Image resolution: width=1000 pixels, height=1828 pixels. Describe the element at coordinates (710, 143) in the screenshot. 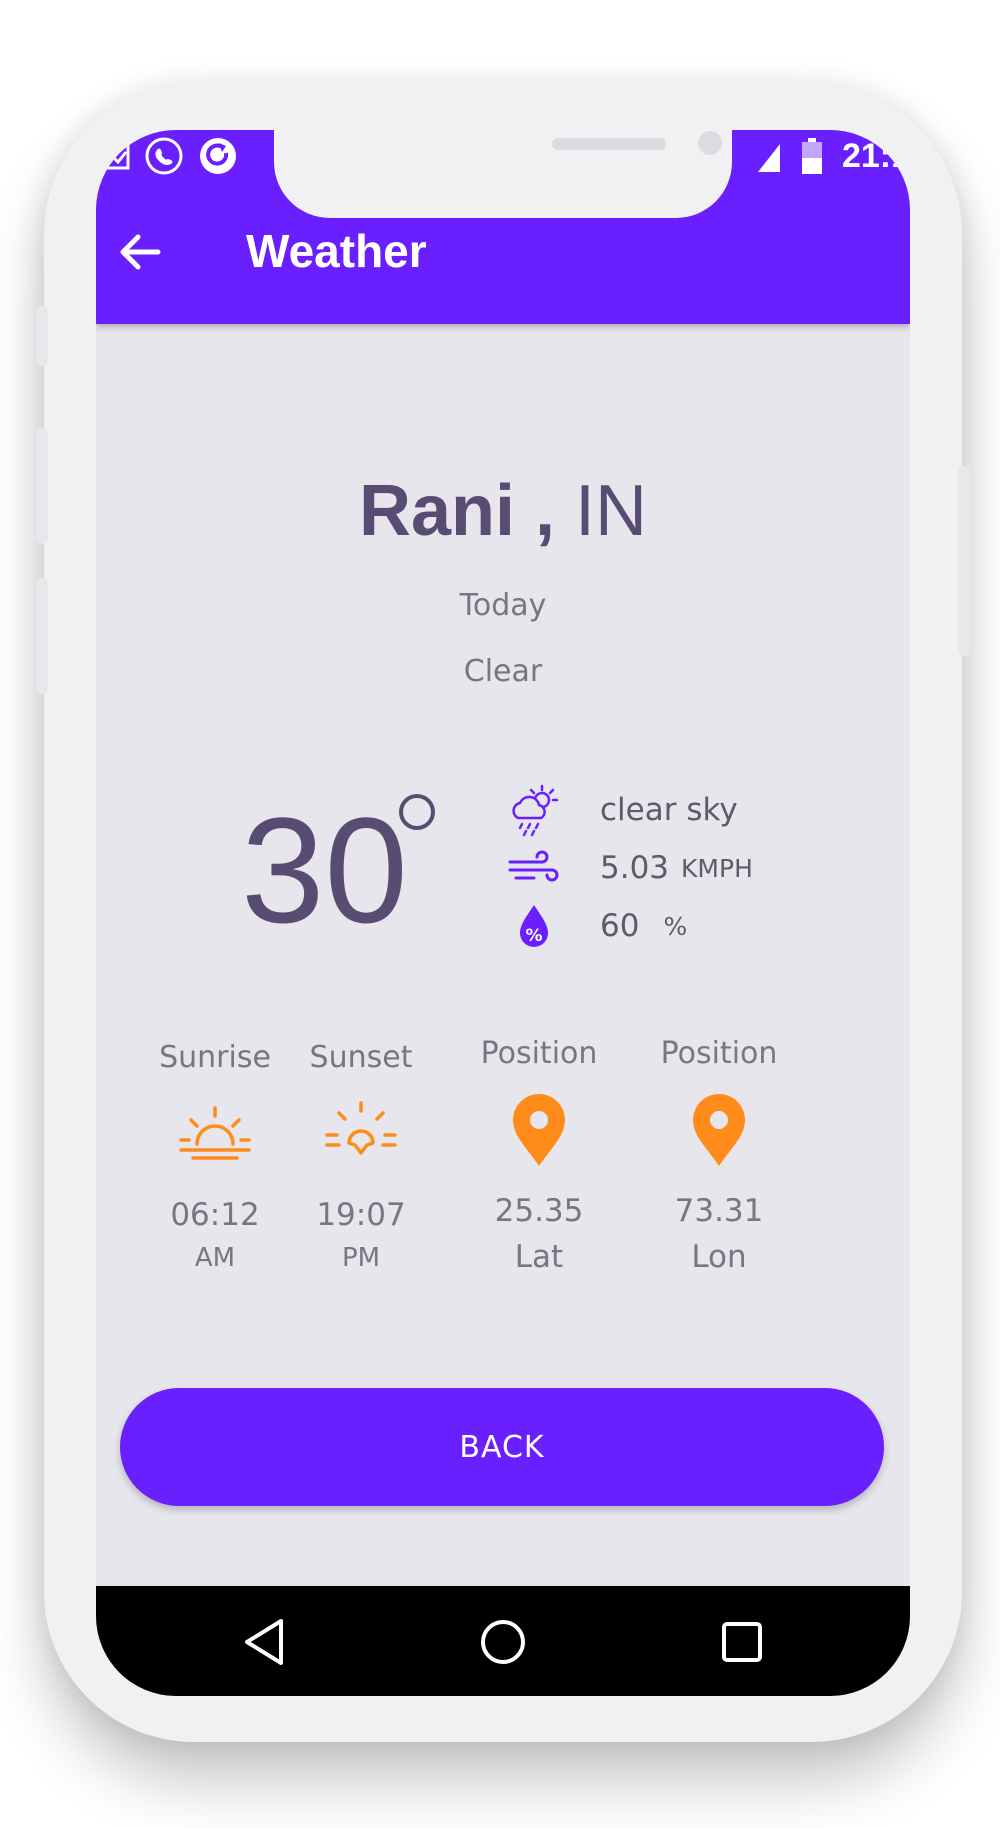

I see `front-camera` at that location.